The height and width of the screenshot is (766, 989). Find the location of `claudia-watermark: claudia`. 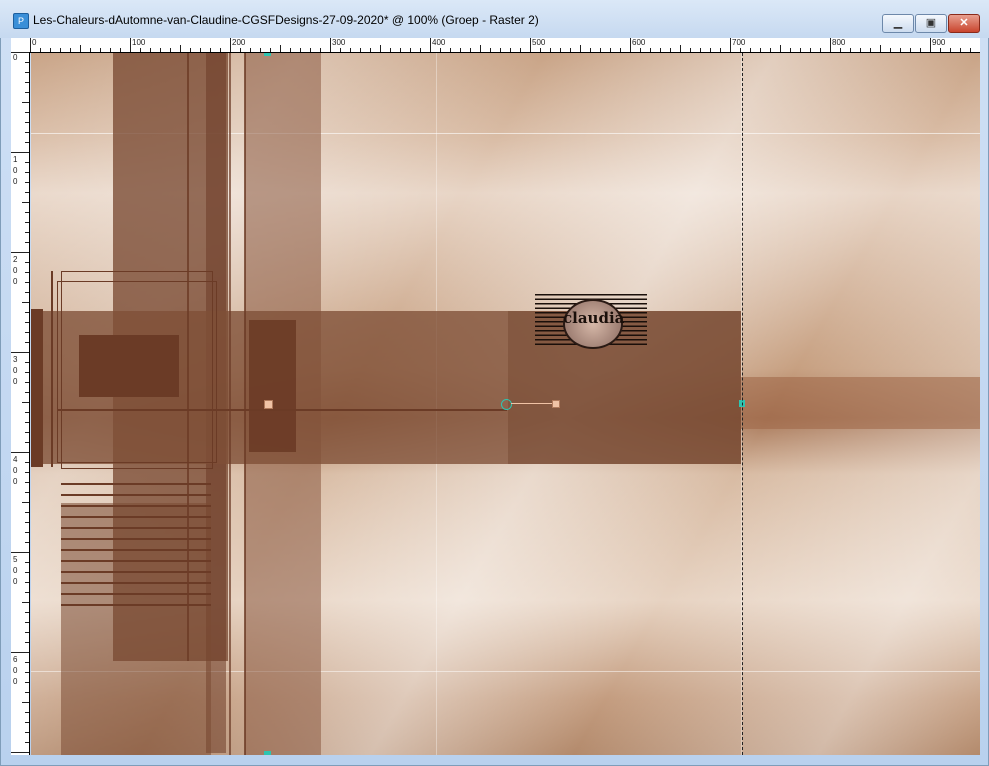

claudia-watermark: claudia is located at coordinates (591, 321).